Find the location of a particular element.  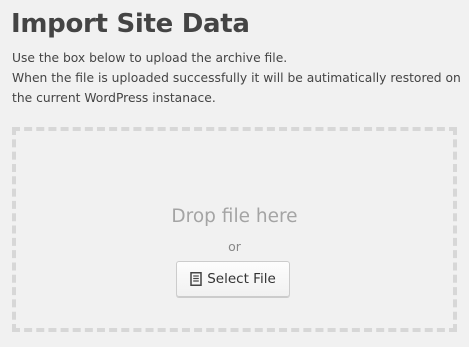

drop-file-label: Drop file here is located at coordinates (234, 216).